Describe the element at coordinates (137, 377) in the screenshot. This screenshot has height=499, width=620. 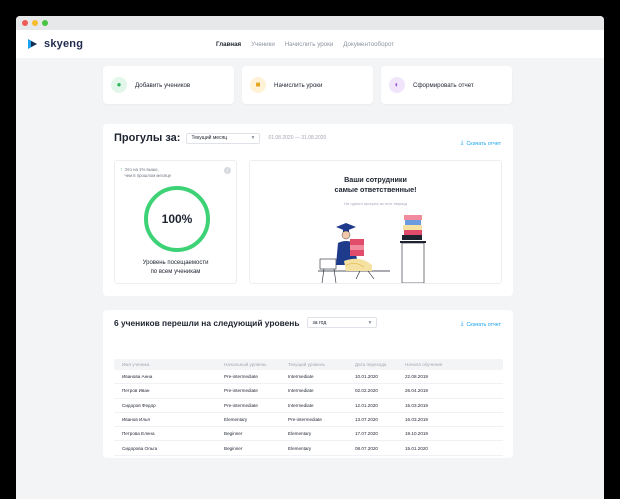
I see `student-name: Иванова Анна` at that location.